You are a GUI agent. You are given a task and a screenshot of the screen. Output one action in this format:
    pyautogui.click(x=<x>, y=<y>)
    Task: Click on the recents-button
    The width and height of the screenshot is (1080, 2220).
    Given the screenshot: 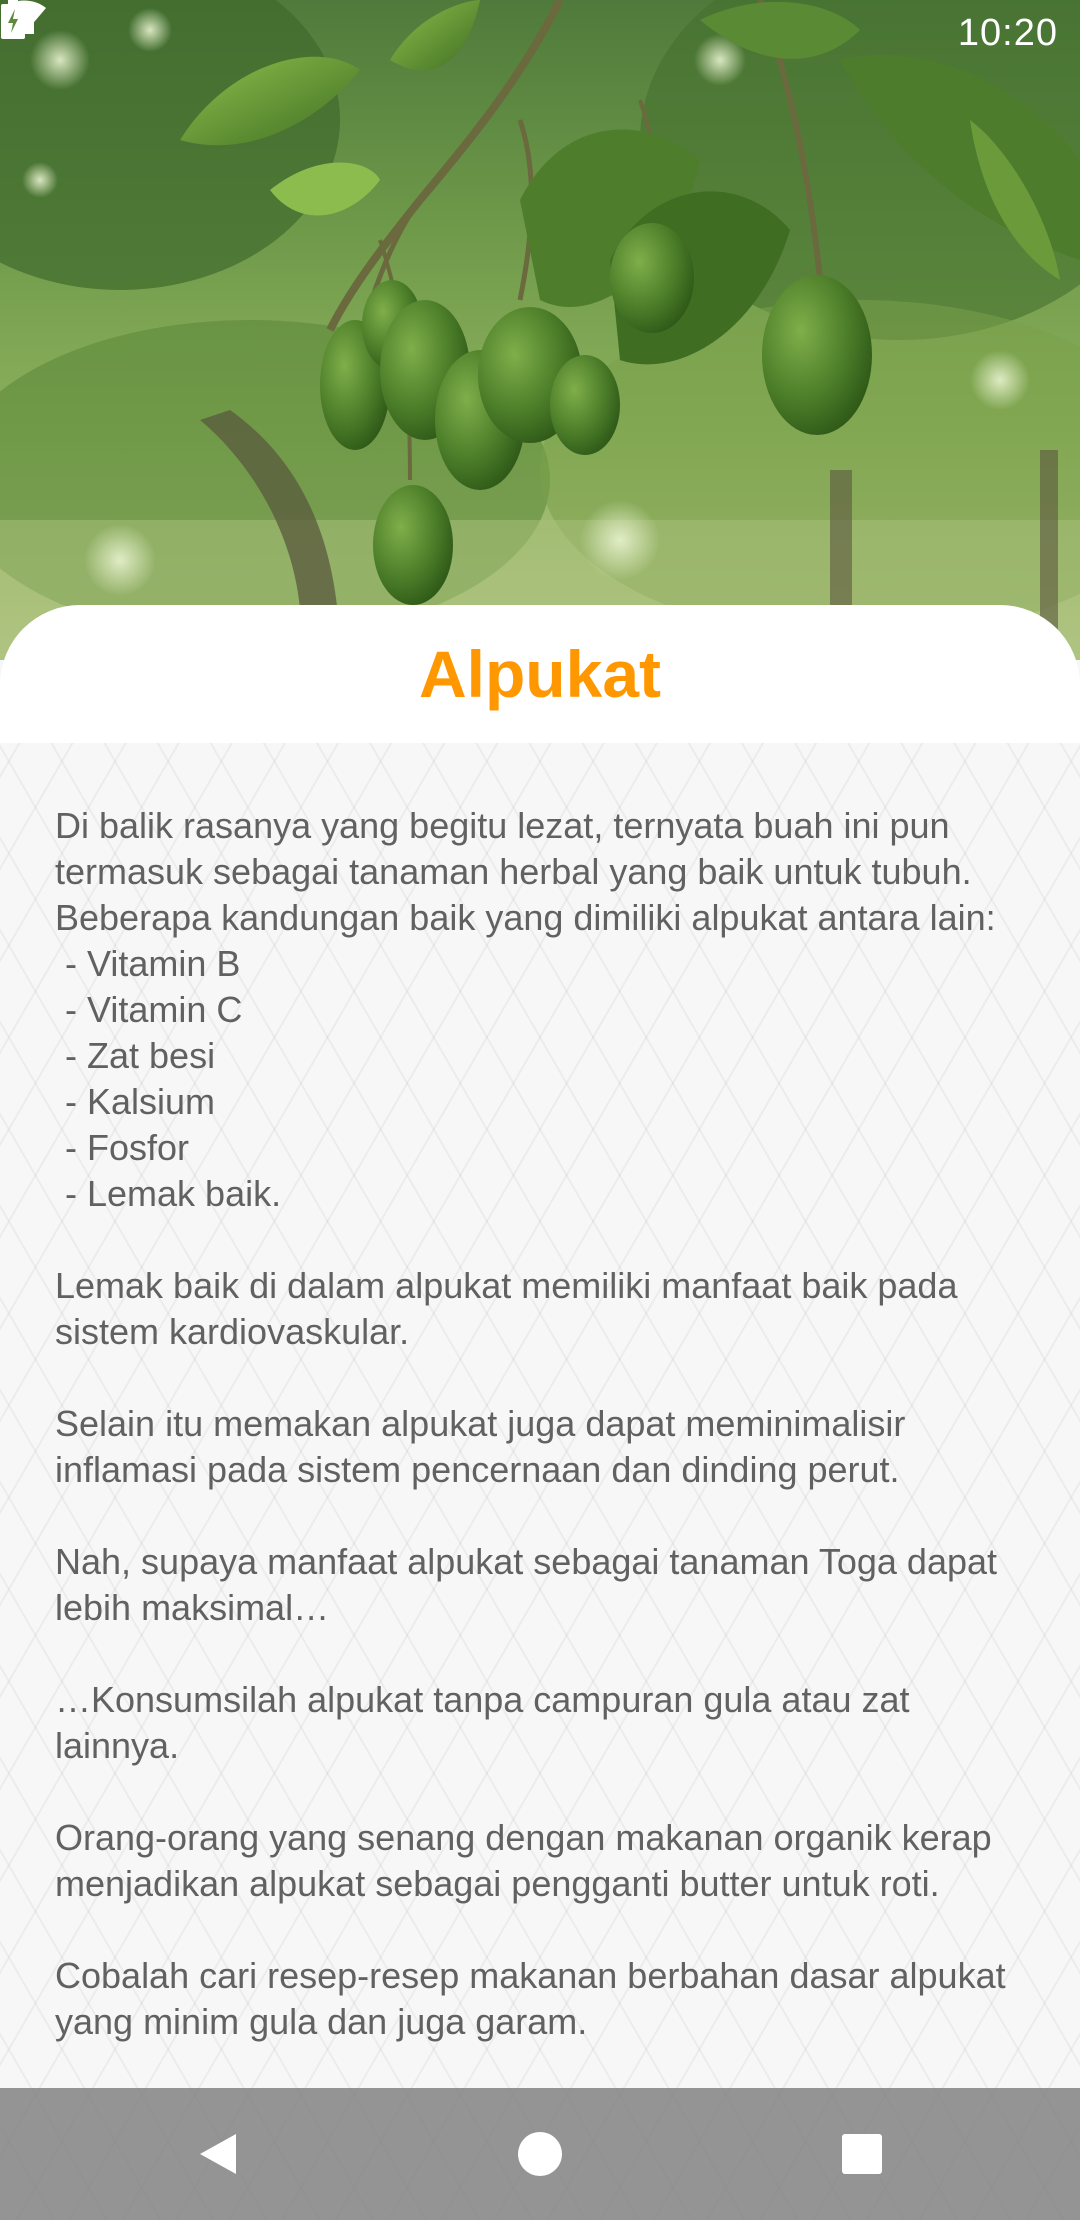 What is the action you would take?
    pyautogui.click(x=862, y=2154)
    